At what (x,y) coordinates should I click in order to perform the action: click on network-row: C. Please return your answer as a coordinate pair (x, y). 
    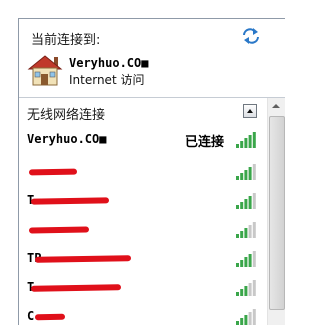
    Looking at the image, I should click on (143, 318).